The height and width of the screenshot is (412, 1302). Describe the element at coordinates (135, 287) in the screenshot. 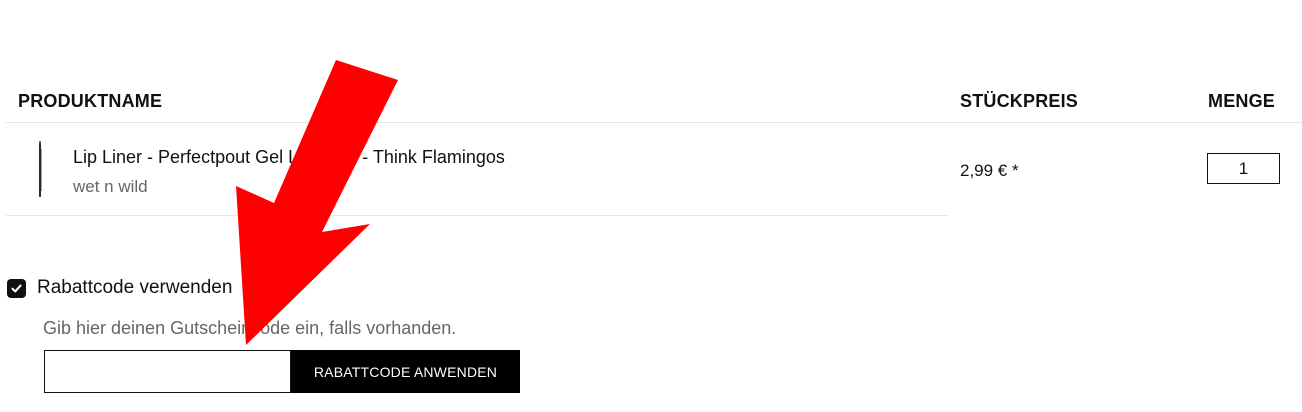

I see `coupon-toggle-label: Rabattcode verwenden` at that location.